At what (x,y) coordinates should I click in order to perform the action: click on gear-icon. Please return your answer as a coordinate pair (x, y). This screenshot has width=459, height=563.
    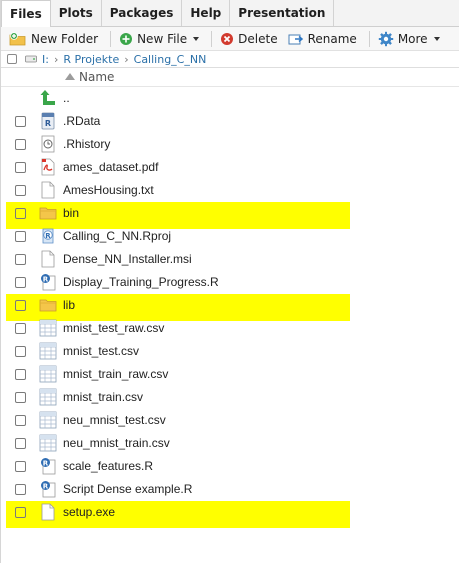
    Looking at the image, I should click on (386, 38).